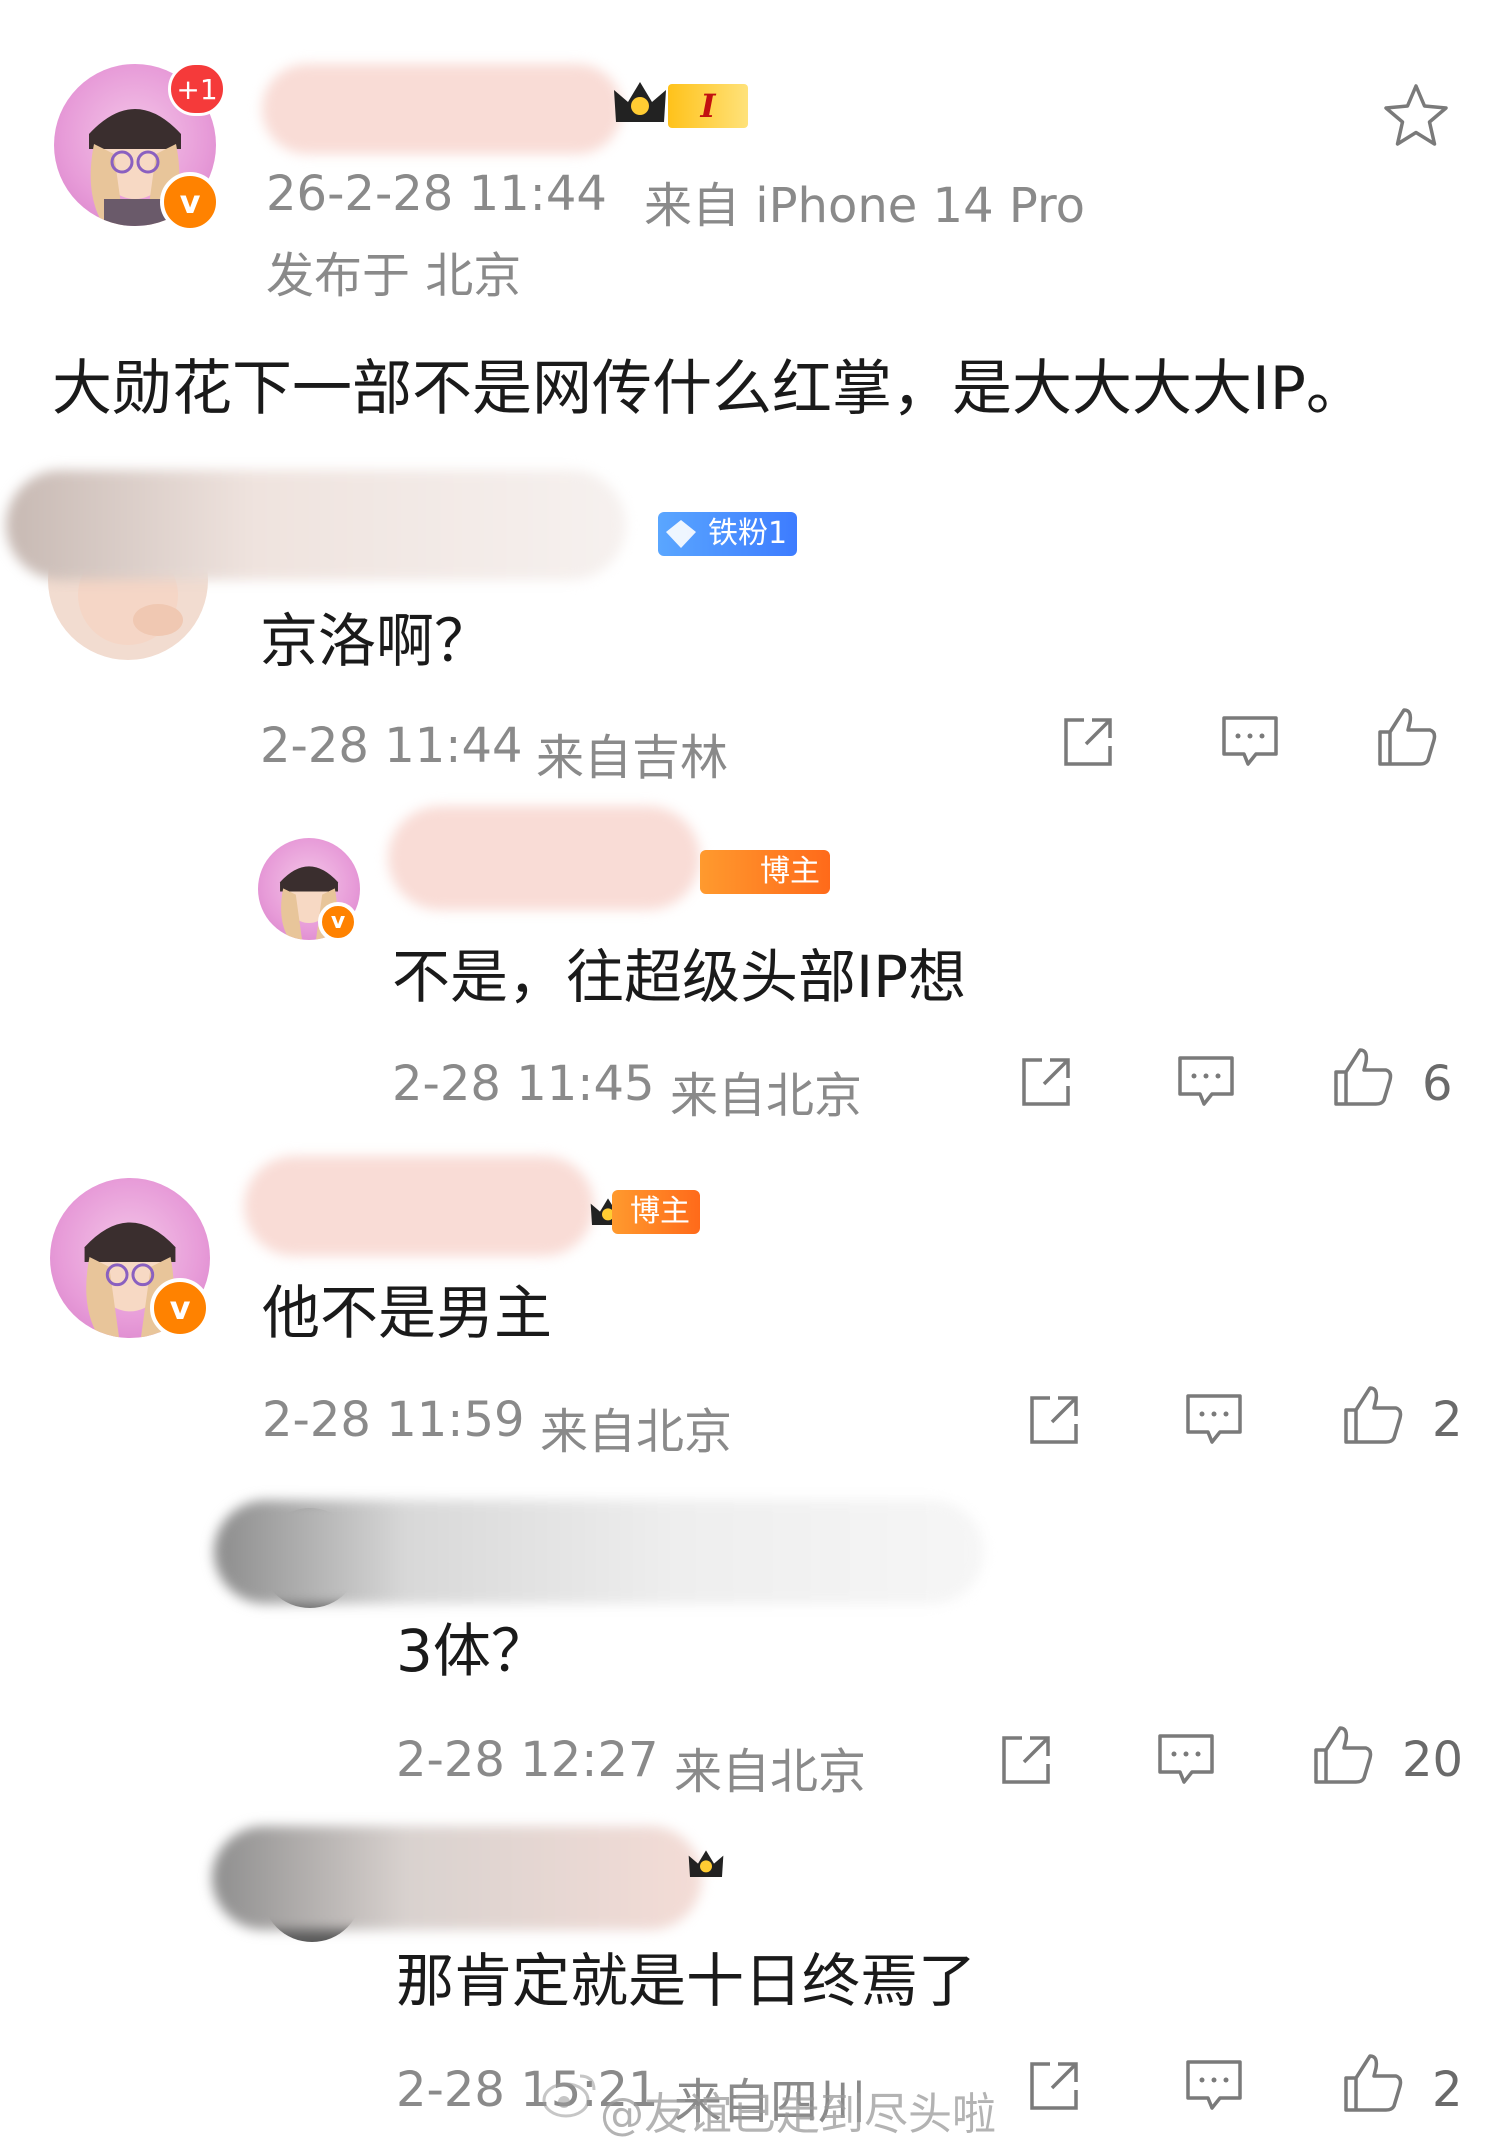 Image resolution: width=1496 pixels, height=2144 pixels. I want to click on post-location: 发布于 北京, so click(394, 276).